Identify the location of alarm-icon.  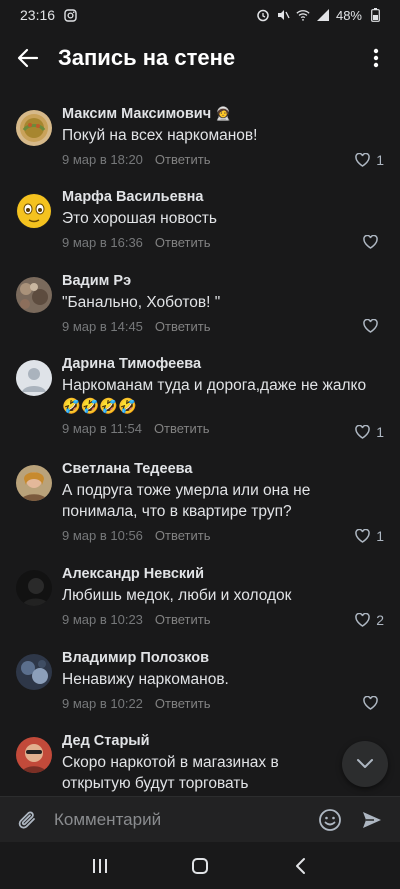
(263, 15).